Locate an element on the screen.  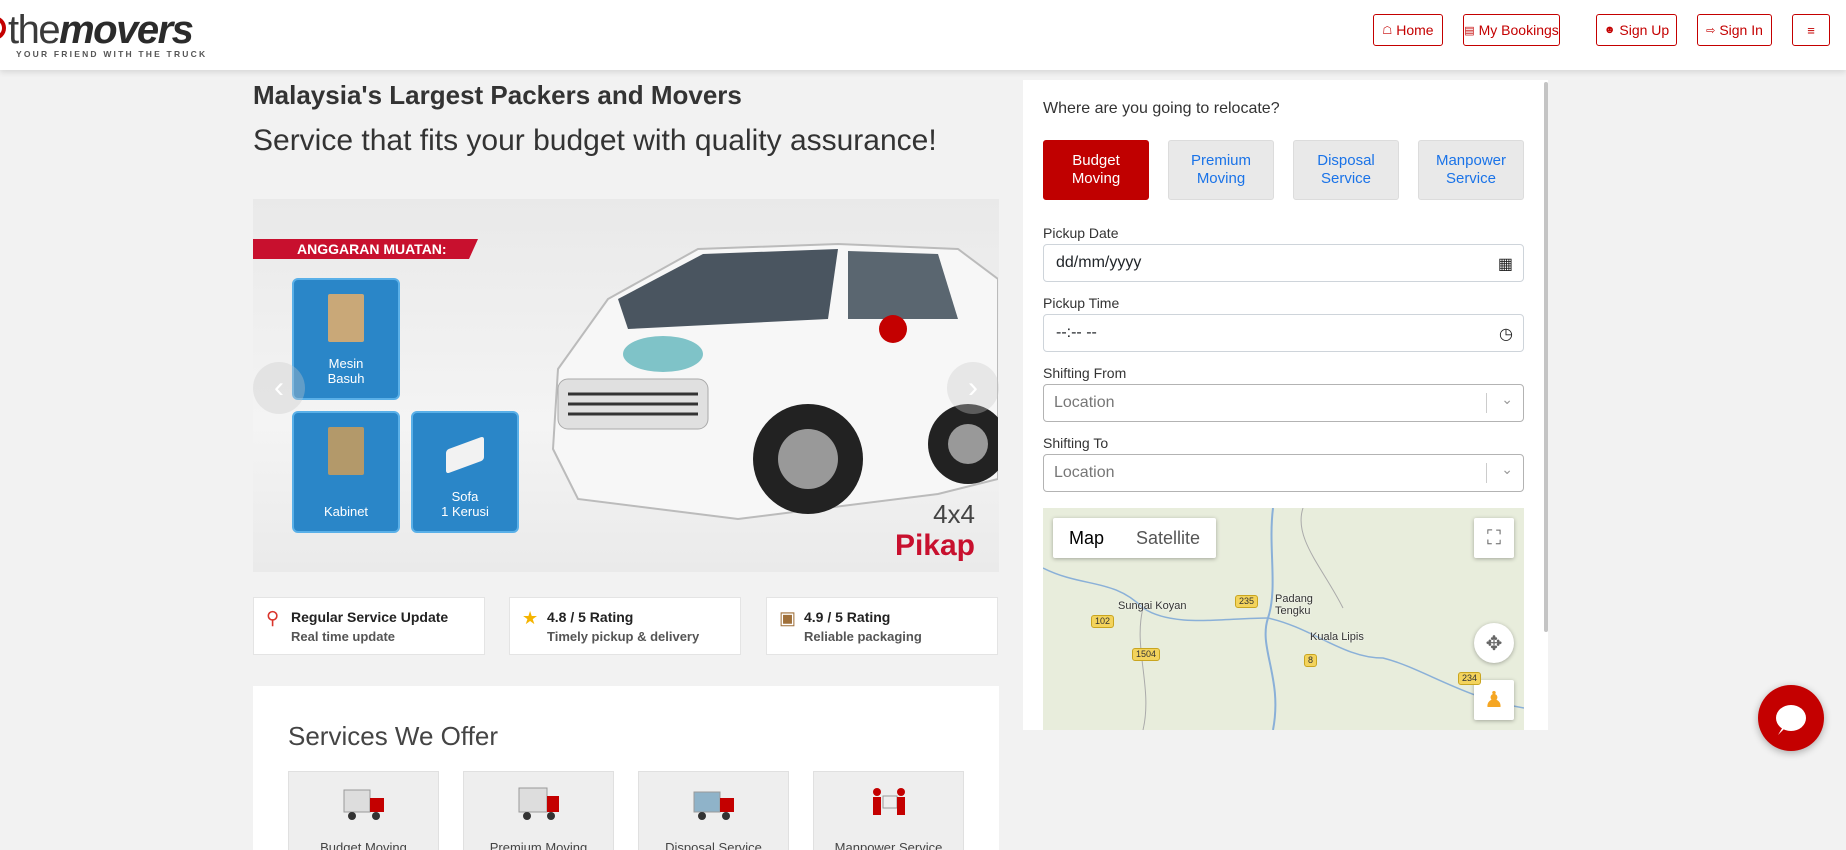
pickup-date-label: Pickup Date is located at coordinates (1081, 233).